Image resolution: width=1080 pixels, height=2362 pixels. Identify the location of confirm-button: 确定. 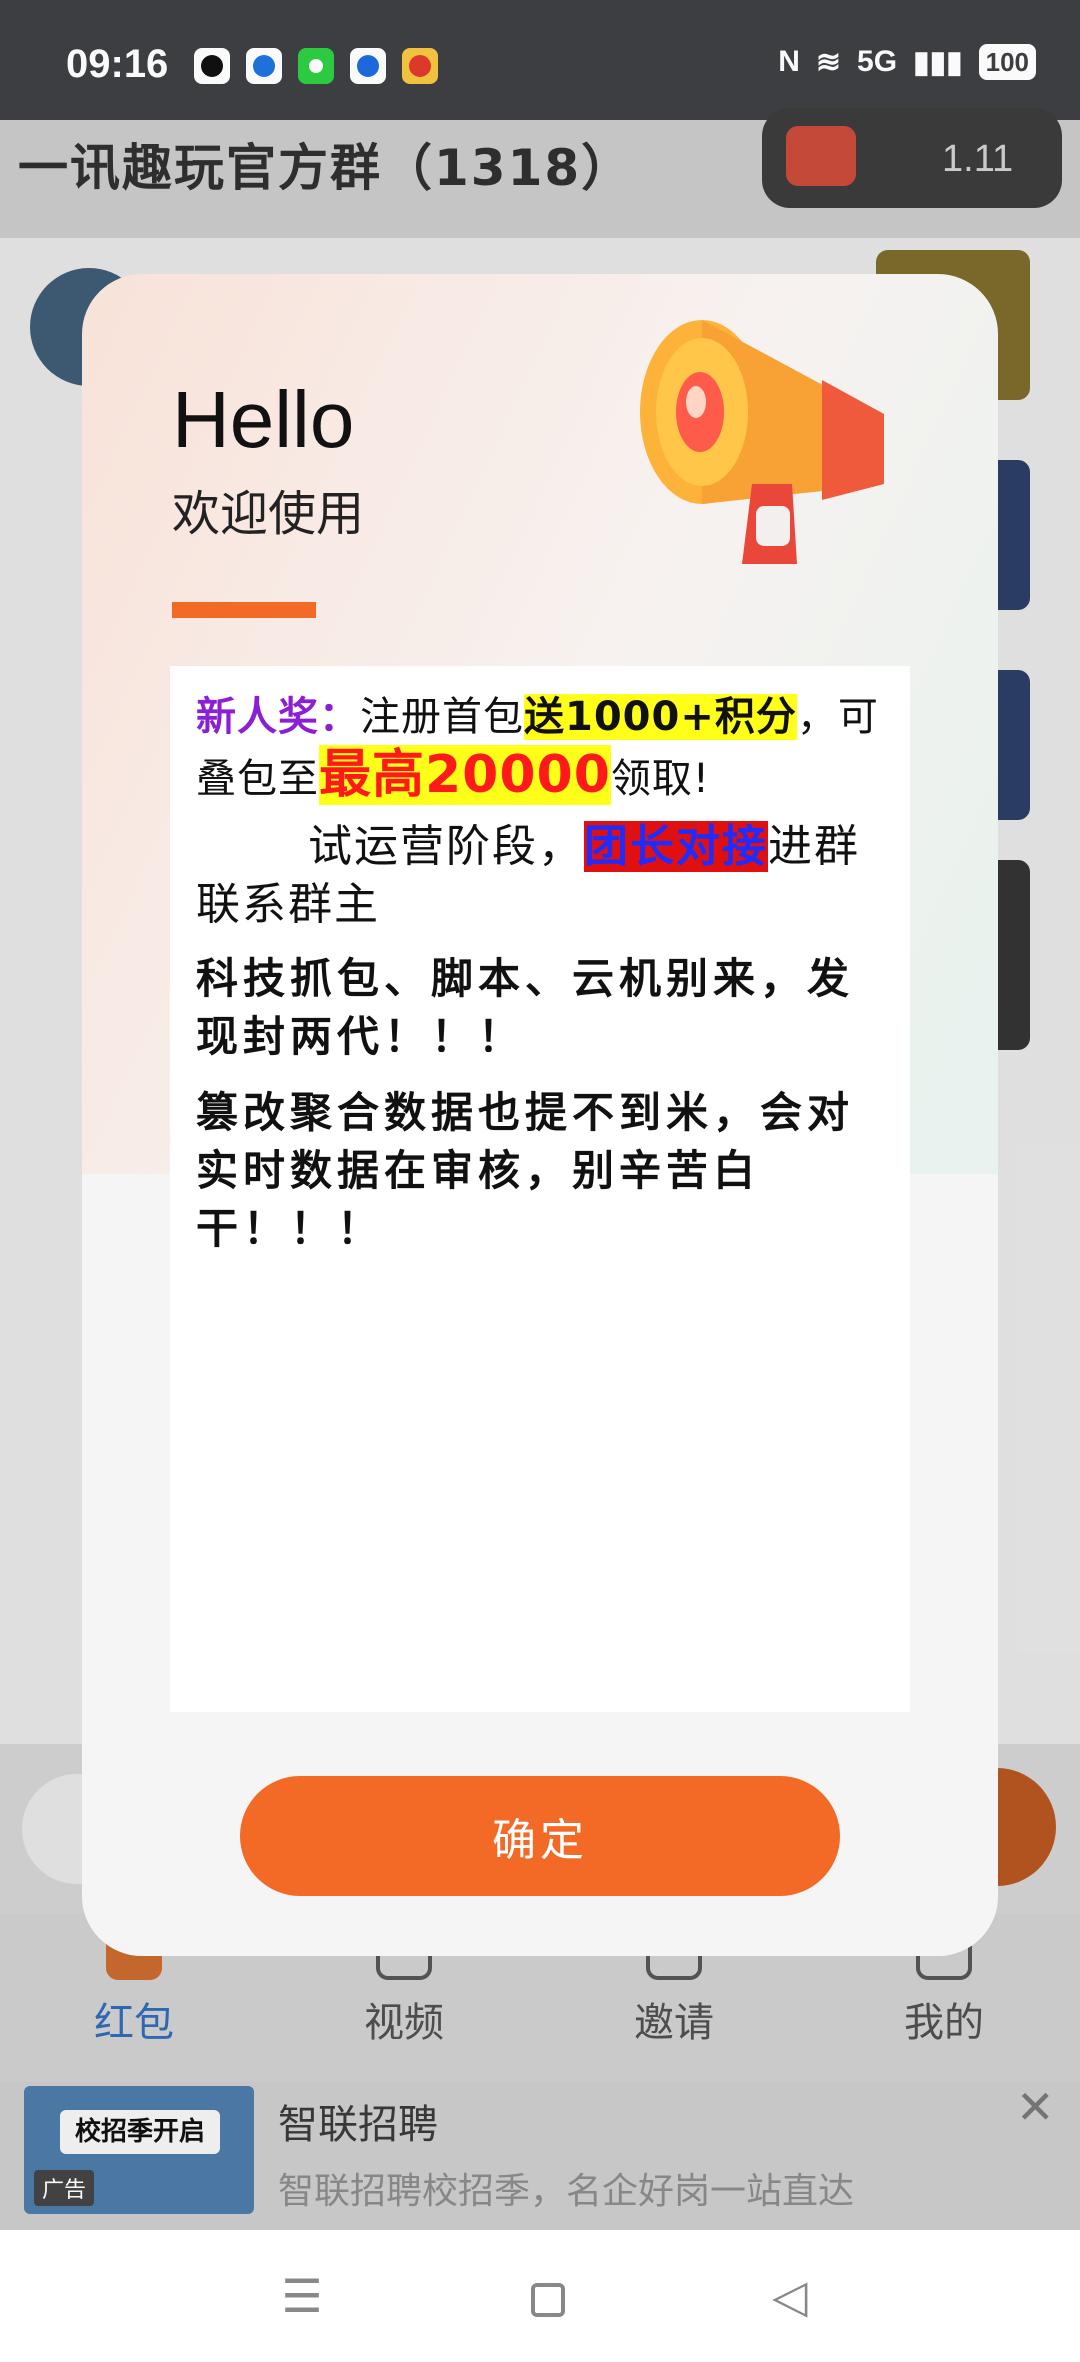
(540, 1836).